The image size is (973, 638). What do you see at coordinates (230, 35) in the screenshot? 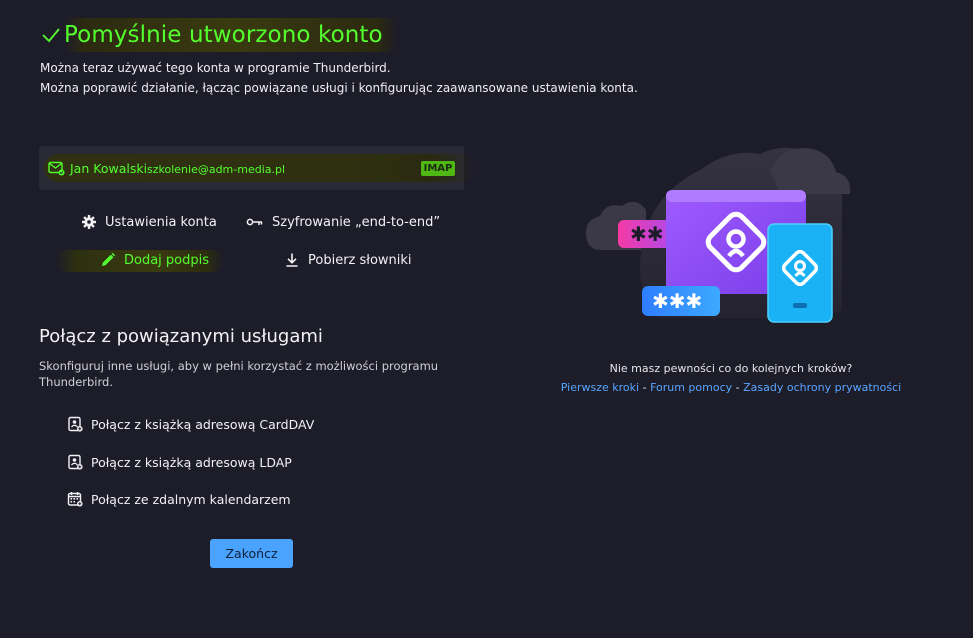
I see `page-title: Pomyślnie utworzono konto` at bounding box center [230, 35].